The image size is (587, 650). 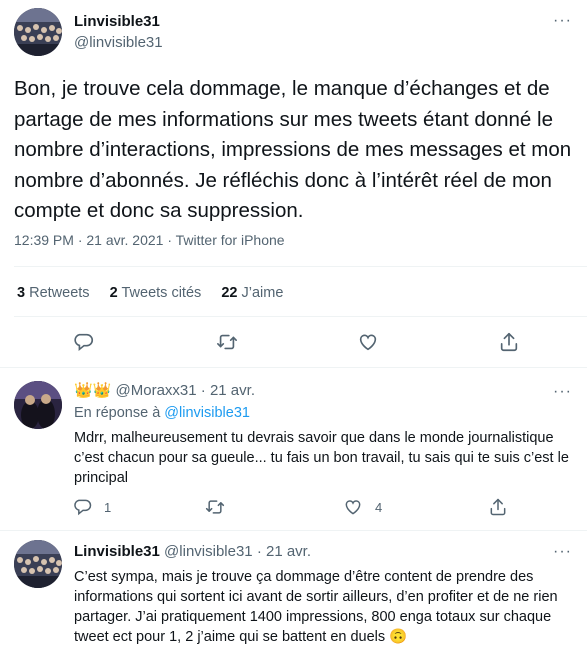 What do you see at coordinates (118, 42) in the screenshot?
I see `author-handle: @linvisible31` at bounding box center [118, 42].